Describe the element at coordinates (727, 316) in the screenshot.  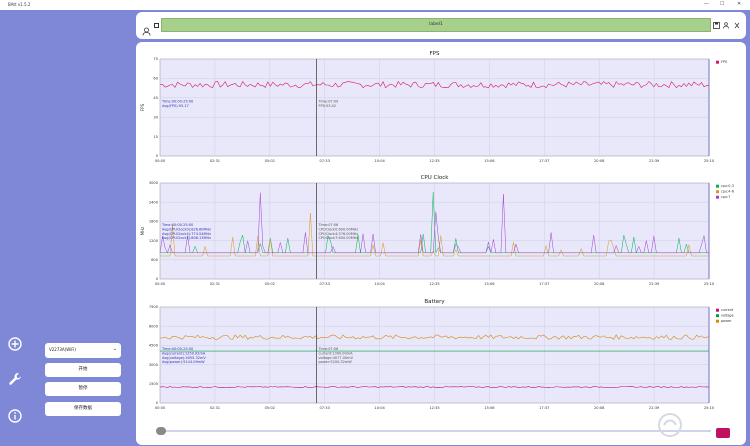
I see `legend-label: voltage` at that location.